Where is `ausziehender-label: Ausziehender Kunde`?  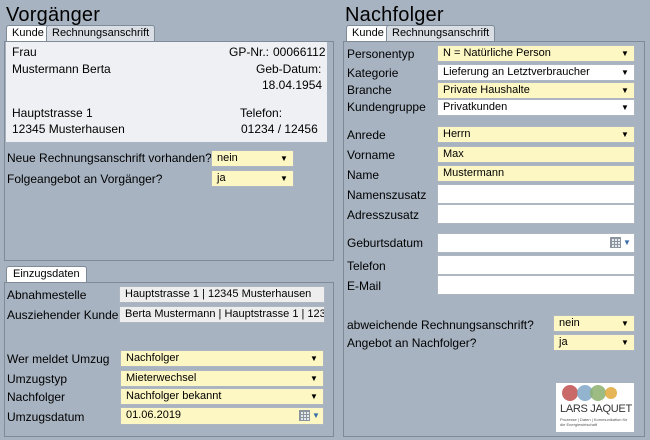 ausziehender-label: Ausziehender Kunde is located at coordinates (63, 315).